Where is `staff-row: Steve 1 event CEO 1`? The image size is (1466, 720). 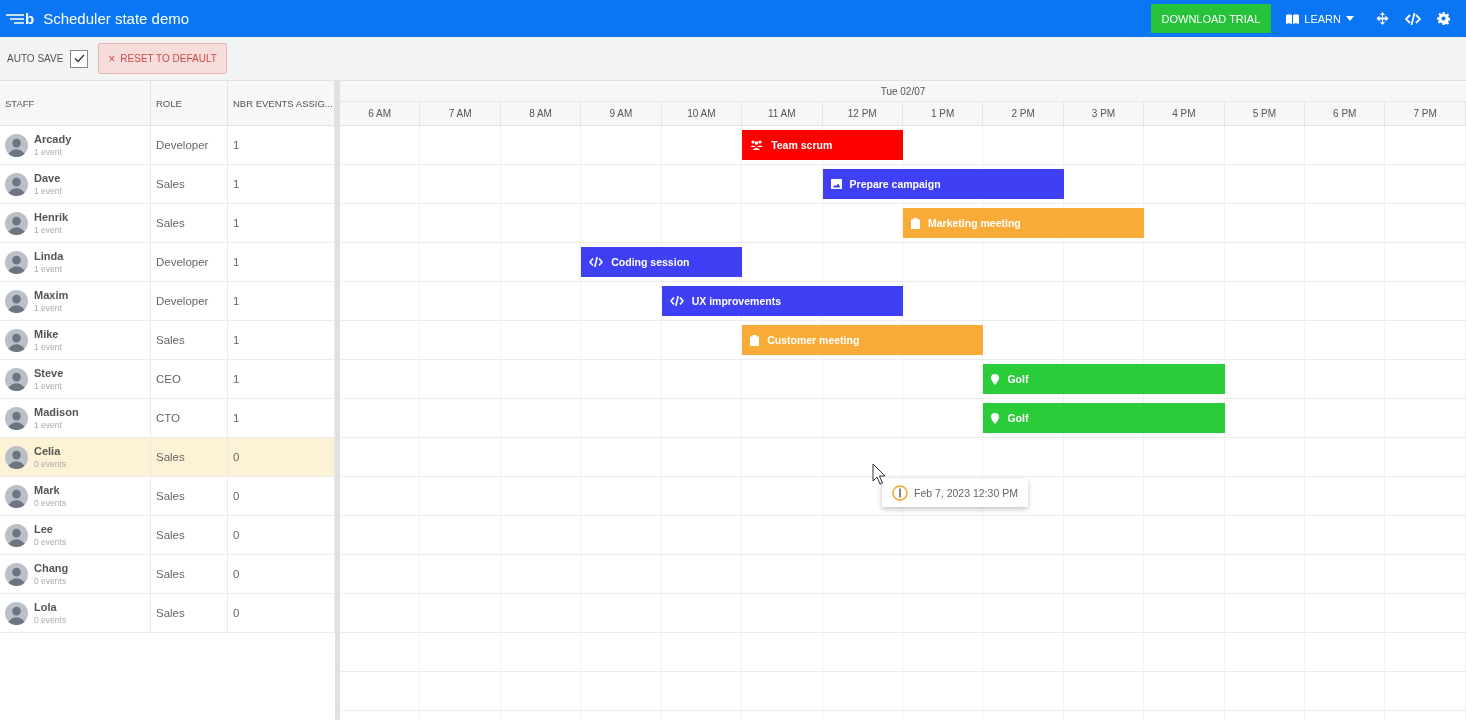 staff-row: Steve 1 event CEO 1 is located at coordinates (167, 379).